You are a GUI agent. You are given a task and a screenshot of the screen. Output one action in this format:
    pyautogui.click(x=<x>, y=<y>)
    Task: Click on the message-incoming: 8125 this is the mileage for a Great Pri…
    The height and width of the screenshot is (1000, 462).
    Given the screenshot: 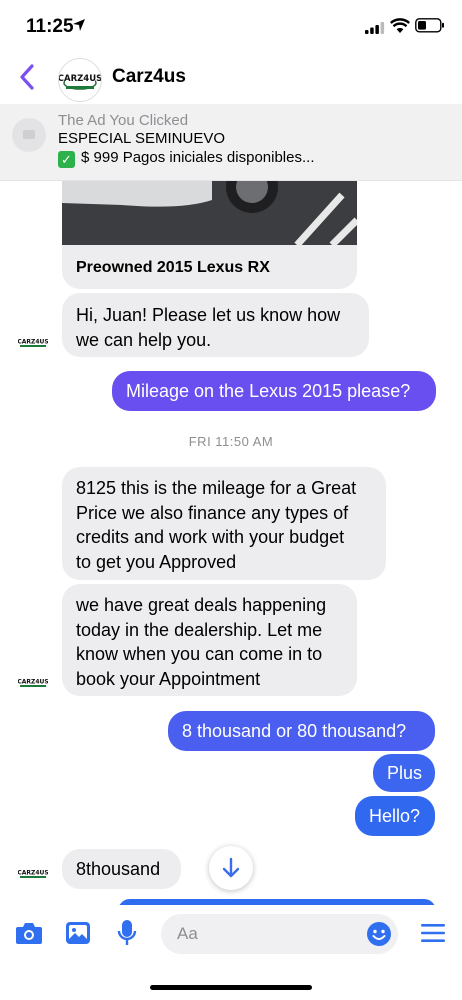 What is the action you would take?
    pyautogui.click(x=224, y=523)
    